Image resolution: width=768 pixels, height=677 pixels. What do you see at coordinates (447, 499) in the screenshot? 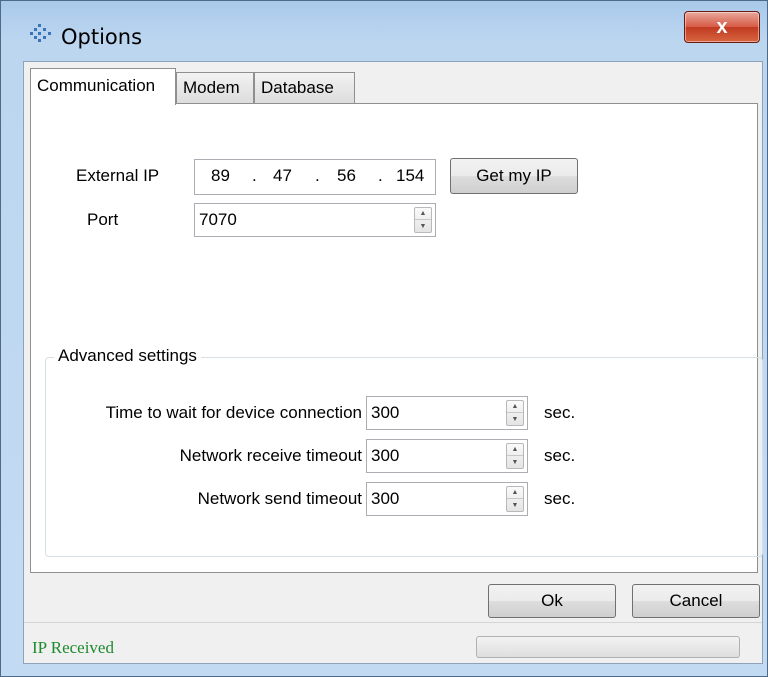
I see `send-timeout-stepper: 300 ▲ ▼` at bounding box center [447, 499].